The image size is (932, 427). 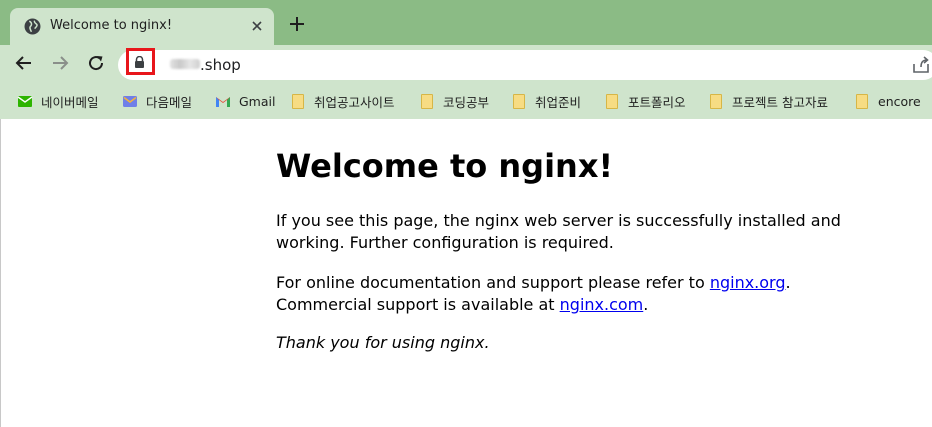 I want to click on page-edge, so click(x=0, y=273).